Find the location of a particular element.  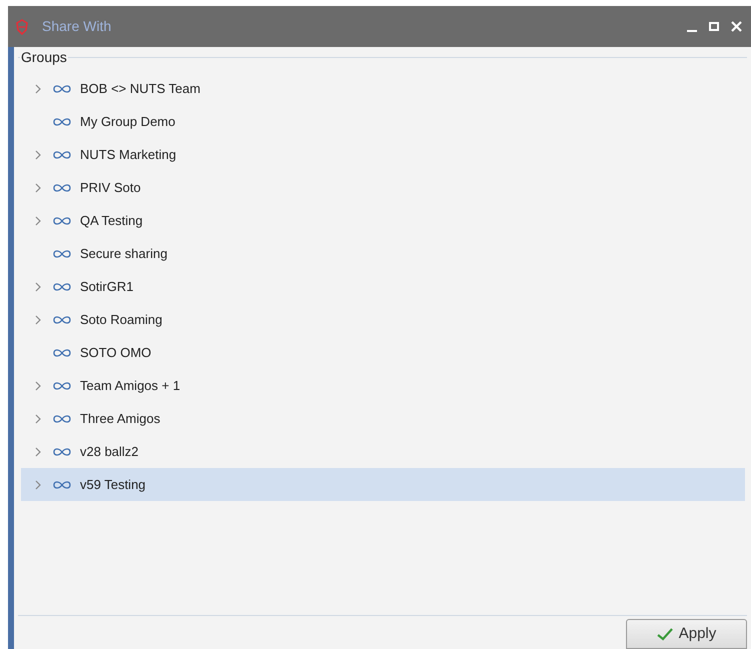

group-name: My Group Demo is located at coordinates (128, 121).